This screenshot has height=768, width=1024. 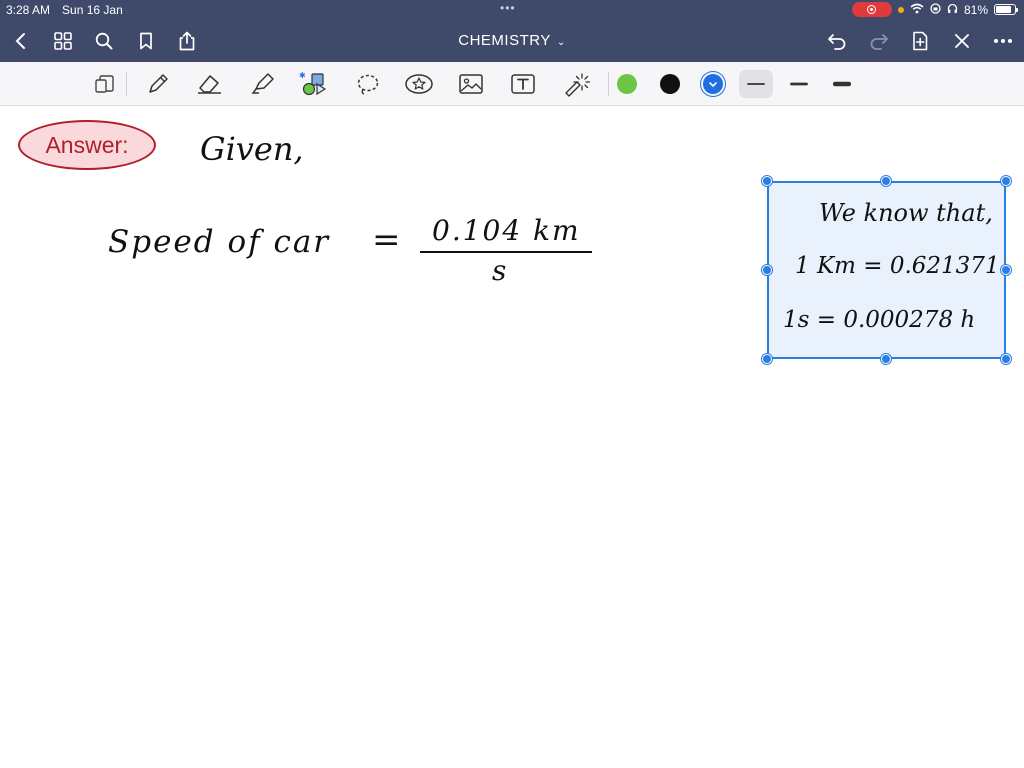 I want to click on highlighter-icon, so click(x=262, y=83).